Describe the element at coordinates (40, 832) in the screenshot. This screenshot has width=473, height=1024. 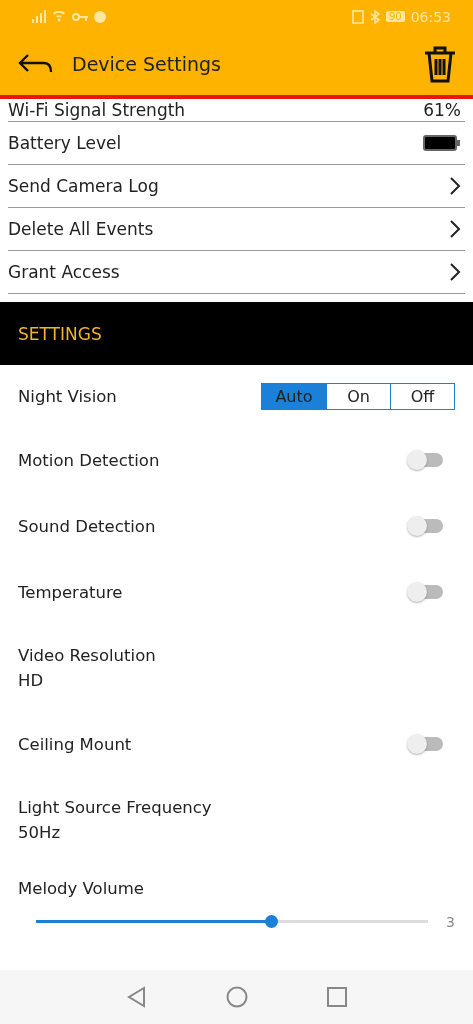
I see `setting-value: 50Hz` at that location.